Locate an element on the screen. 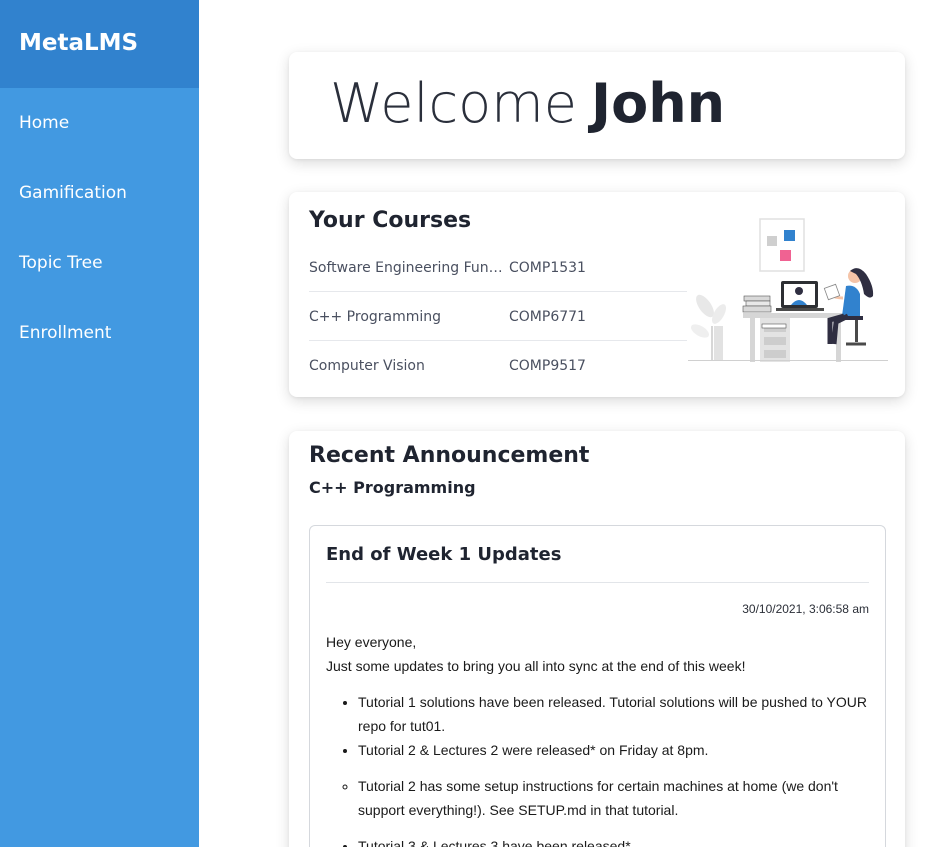  online-learning-illustration is located at coordinates (788, 290).